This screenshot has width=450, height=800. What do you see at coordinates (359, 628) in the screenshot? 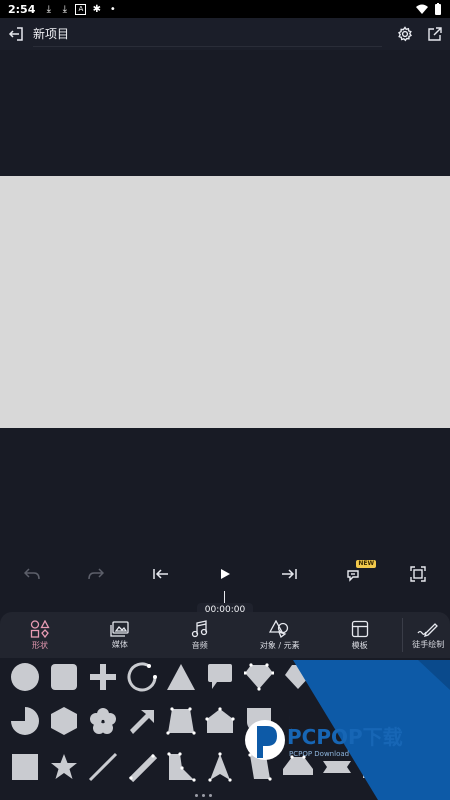
I see `template-icon` at bounding box center [359, 628].